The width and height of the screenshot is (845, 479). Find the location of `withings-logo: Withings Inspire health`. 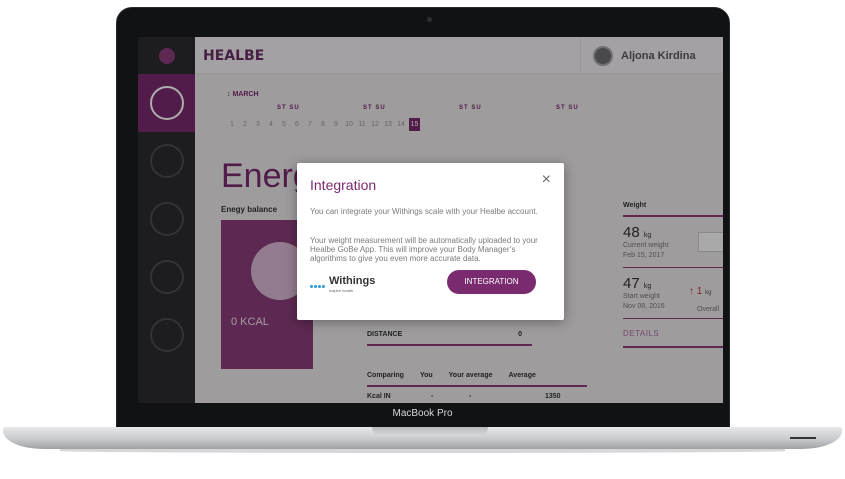

withings-logo: Withings Inspire health is located at coordinates (342, 286).